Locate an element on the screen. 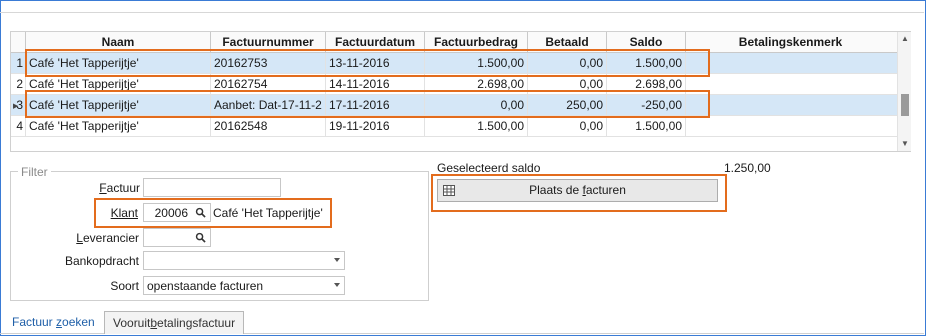 The height and width of the screenshot is (336, 926). klant-name: Café 'Het Tapperijtje' is located at coordinates (268, 213).